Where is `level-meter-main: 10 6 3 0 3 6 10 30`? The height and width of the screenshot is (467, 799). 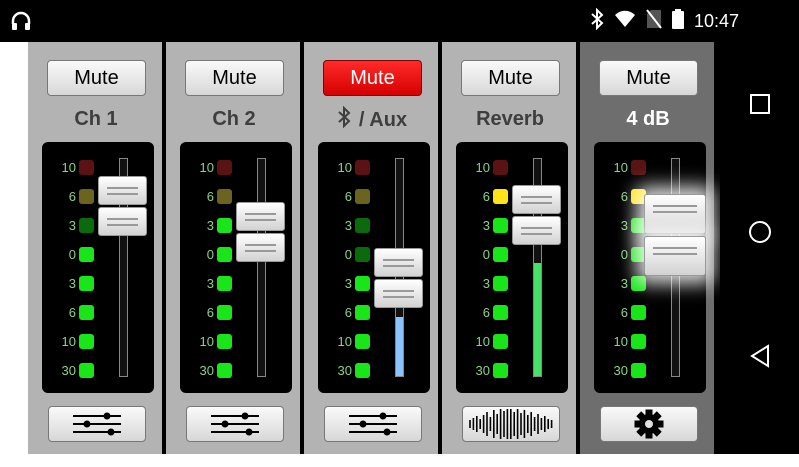 level-meter-main: 10 6 3 0 3 6 10 30 is located at coordinates (650, 267).